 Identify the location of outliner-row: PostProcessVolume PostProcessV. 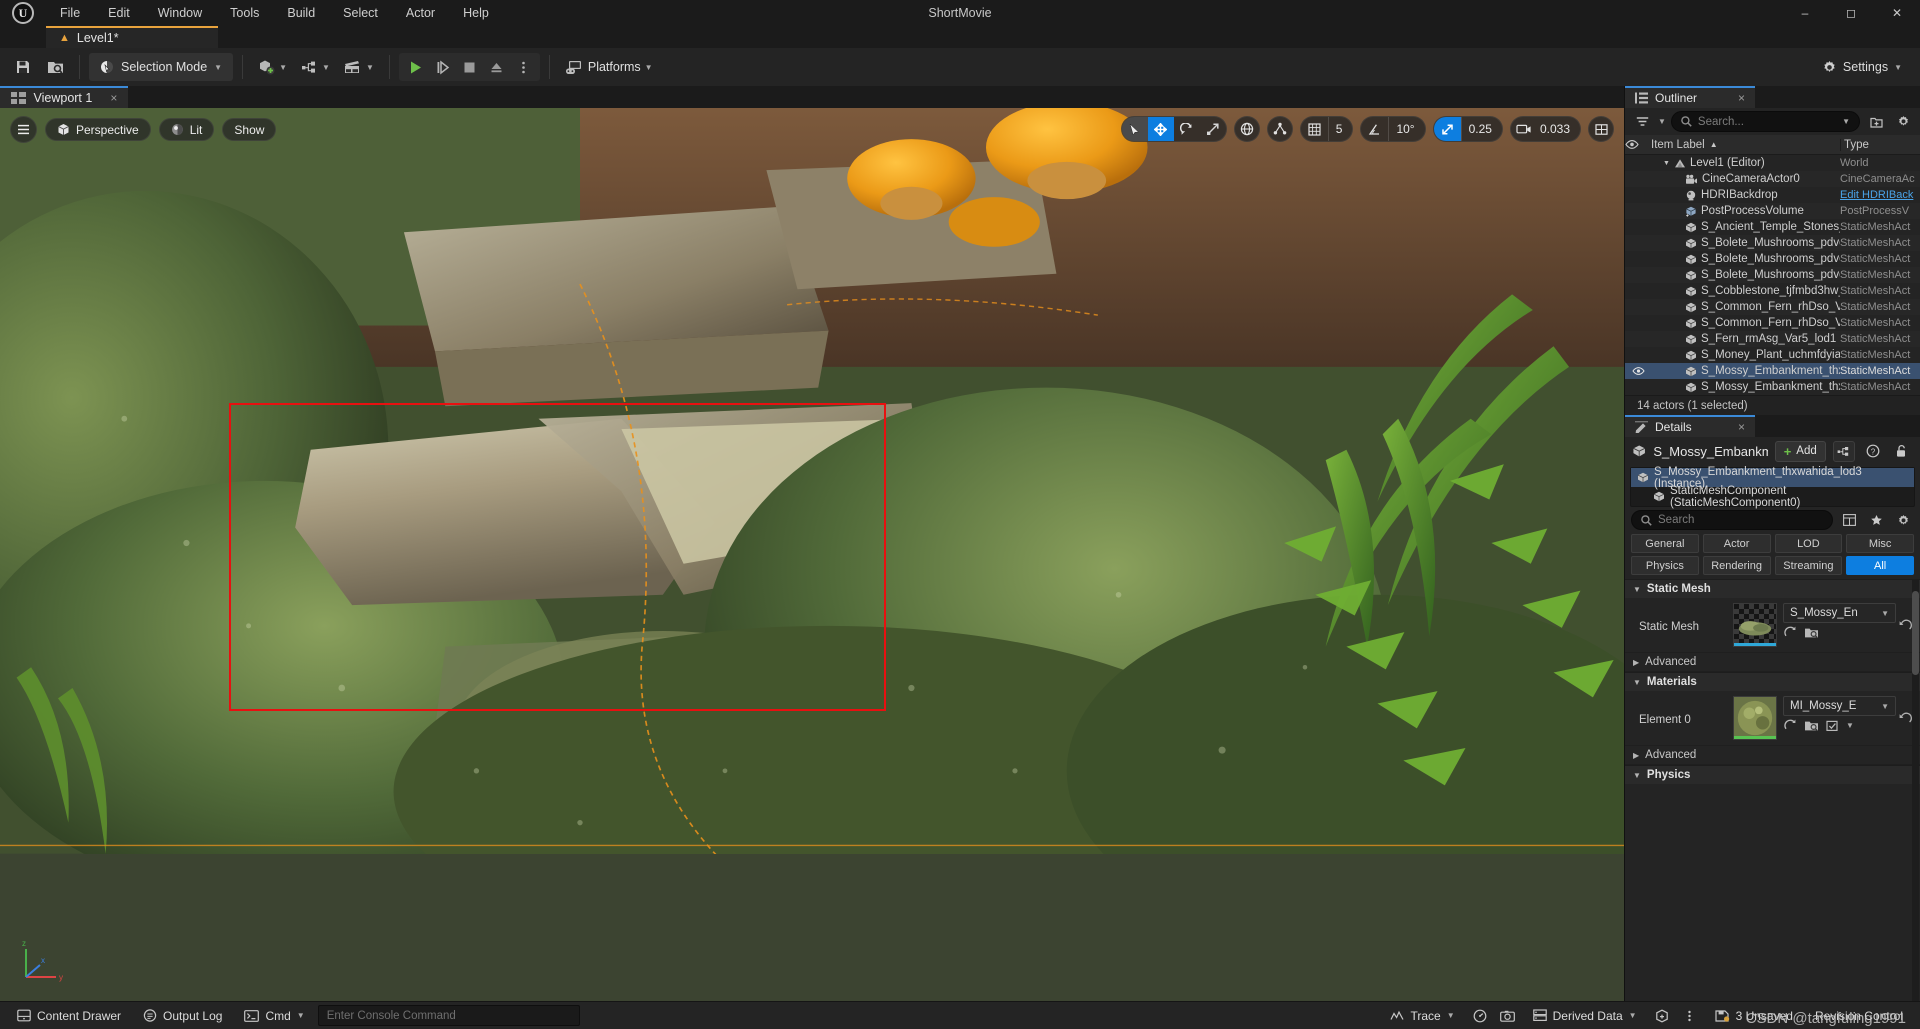
(1772, 211).